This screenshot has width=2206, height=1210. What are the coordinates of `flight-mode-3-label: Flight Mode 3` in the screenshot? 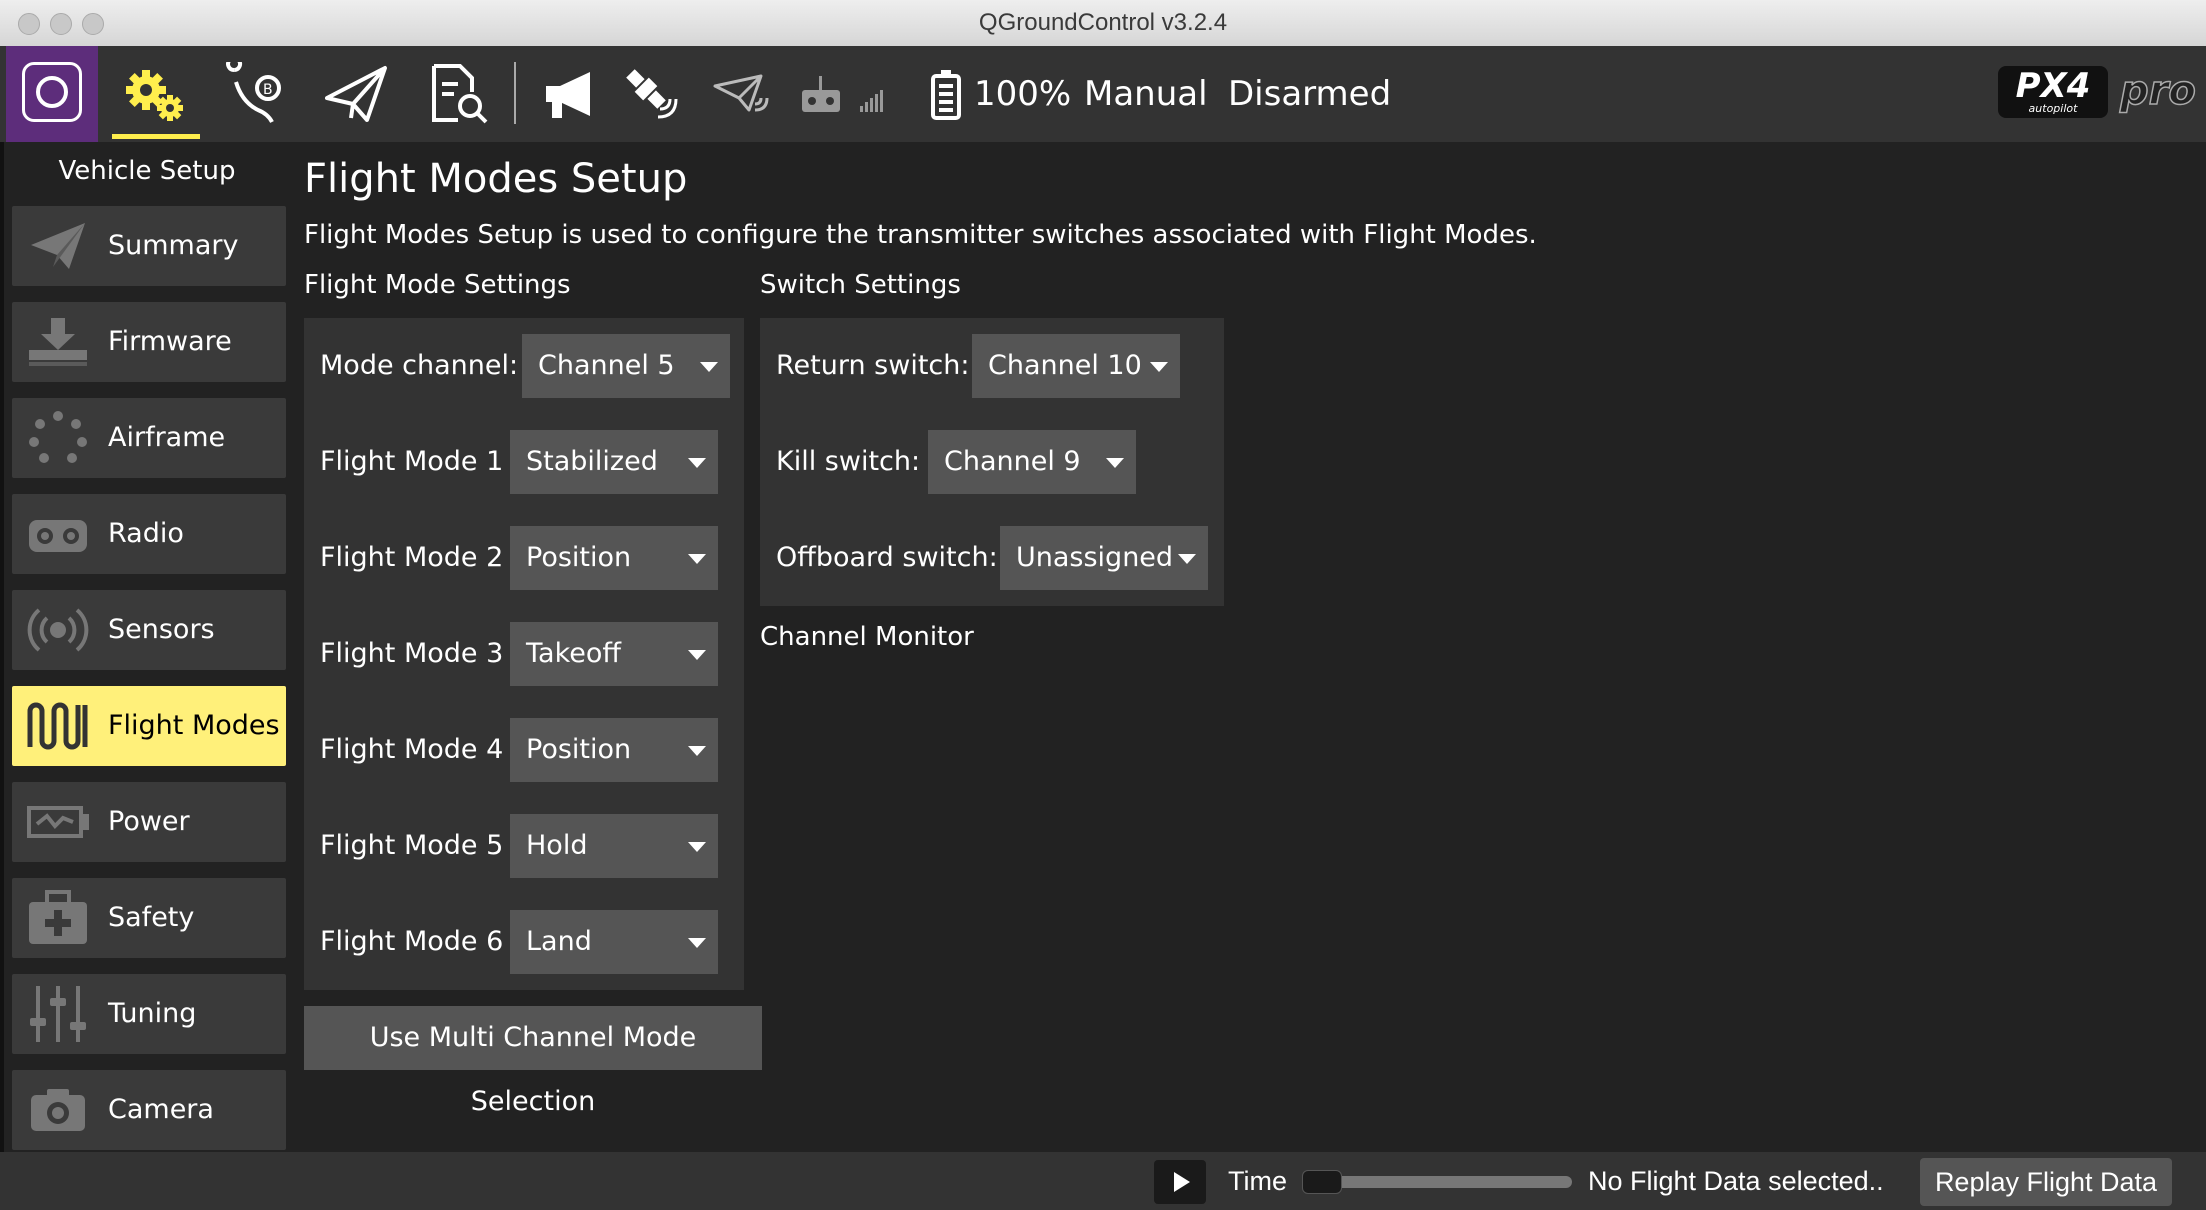 It's located at (412, 653).